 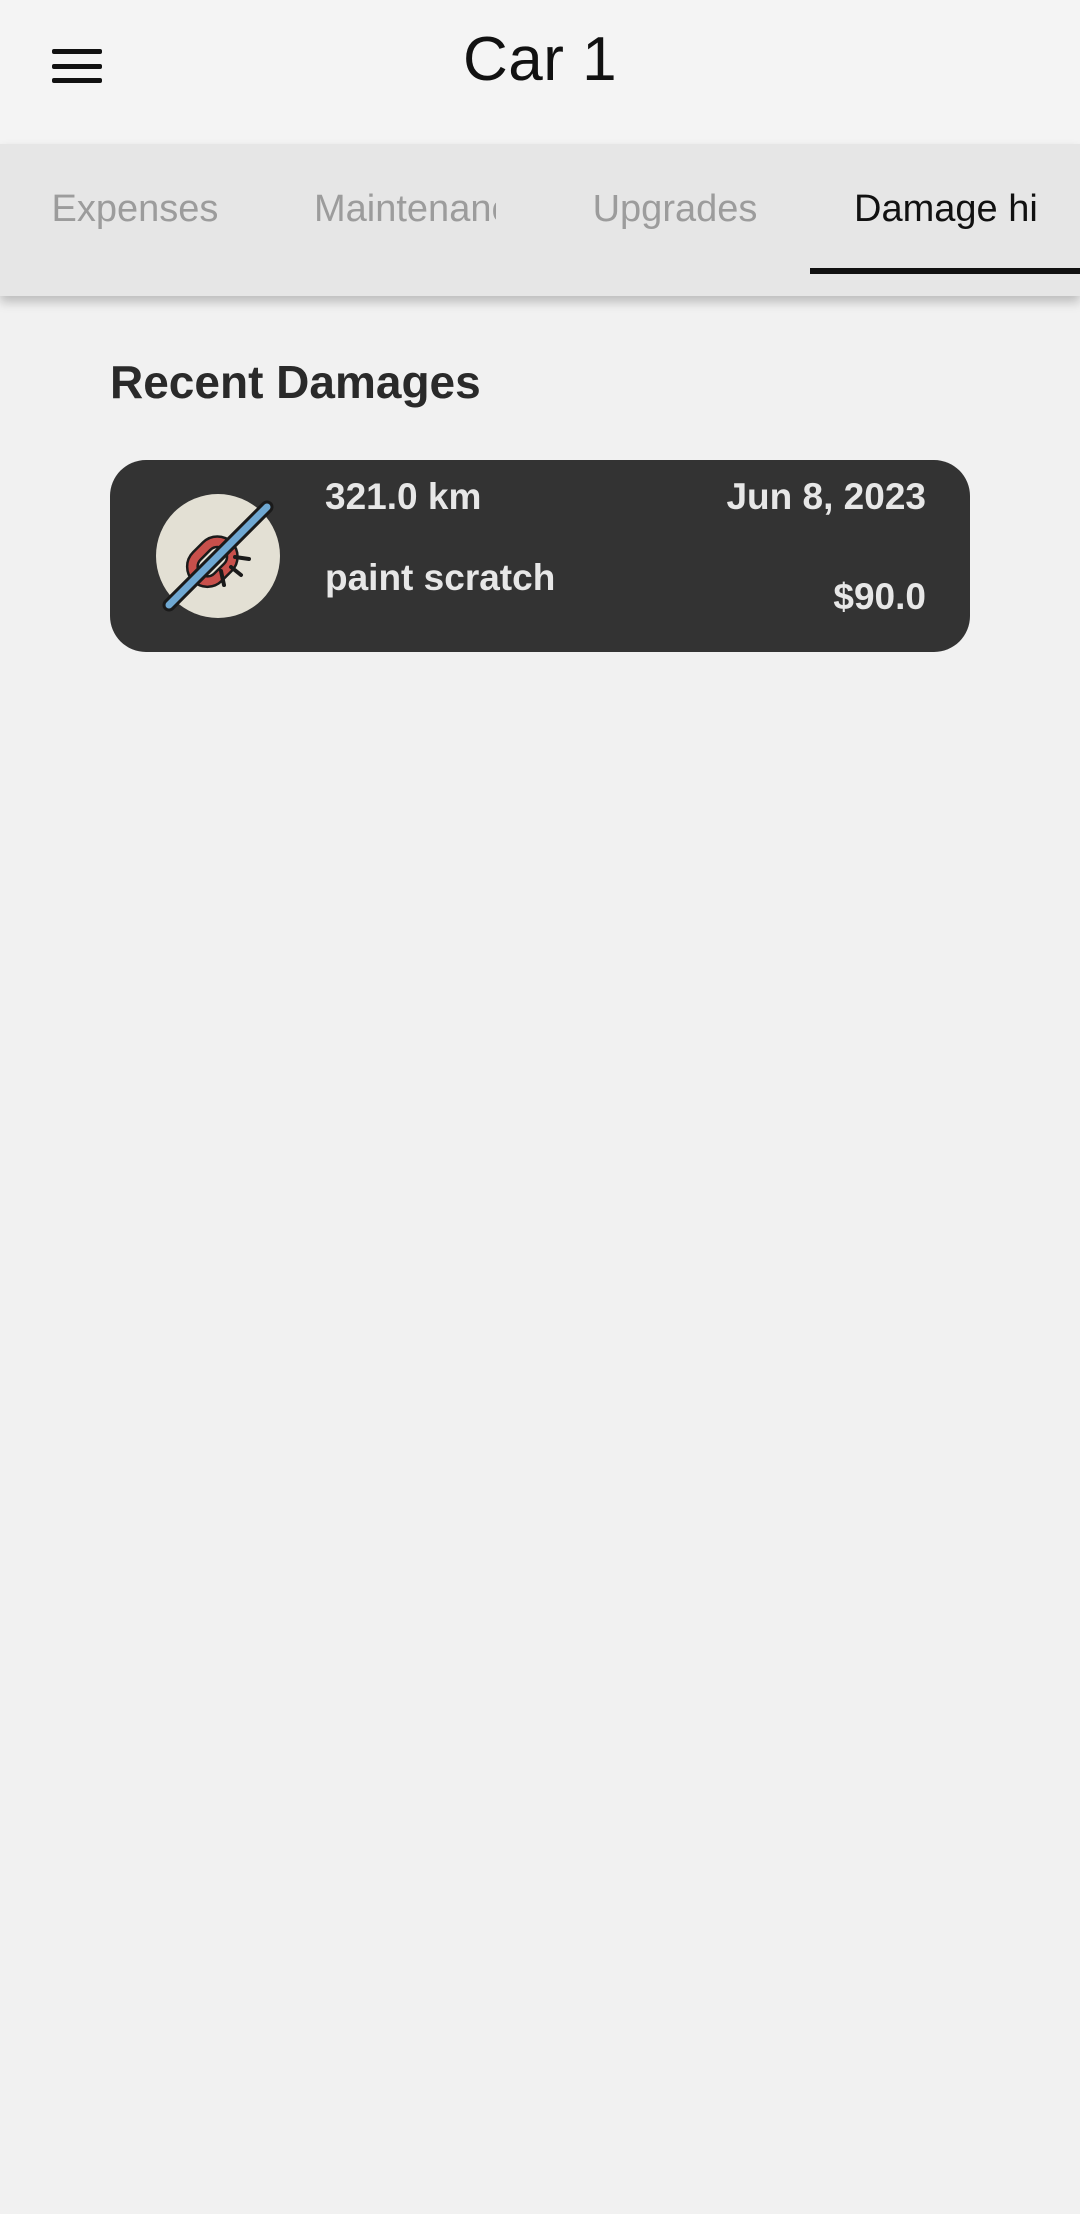 I want to click on app-bar: Car 1, so click(x=540, y=72).